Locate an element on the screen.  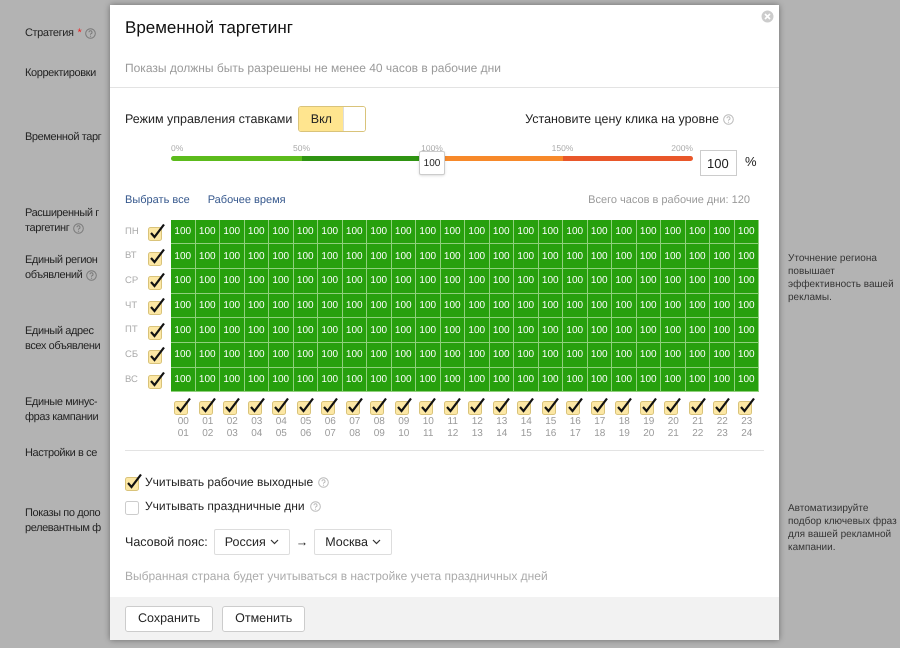
slider-thumb: 100 is located at coordinates (432, 163).